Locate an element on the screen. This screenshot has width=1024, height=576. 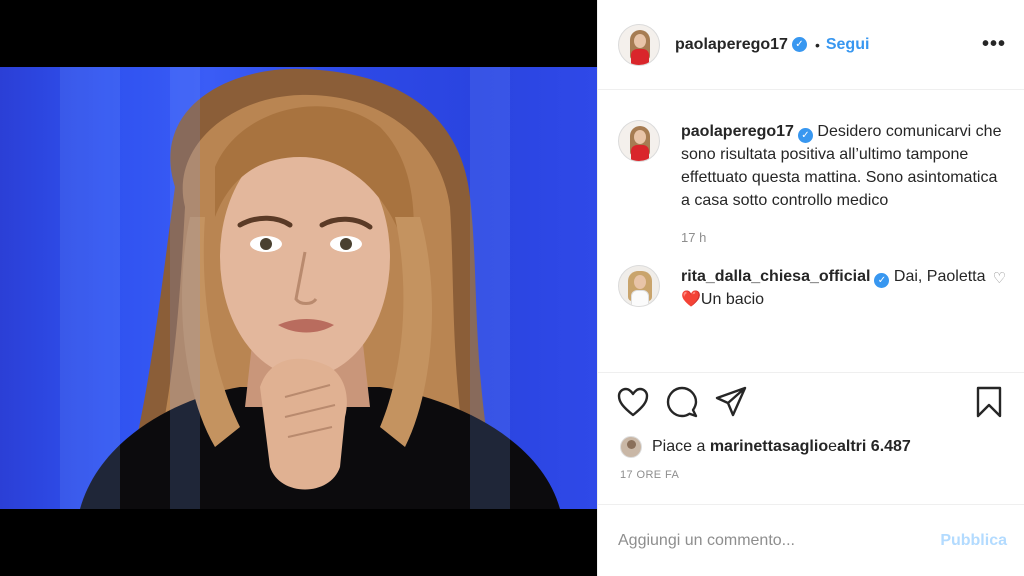
likes-count: altri 6.487 is located at coordinates (874, 447).